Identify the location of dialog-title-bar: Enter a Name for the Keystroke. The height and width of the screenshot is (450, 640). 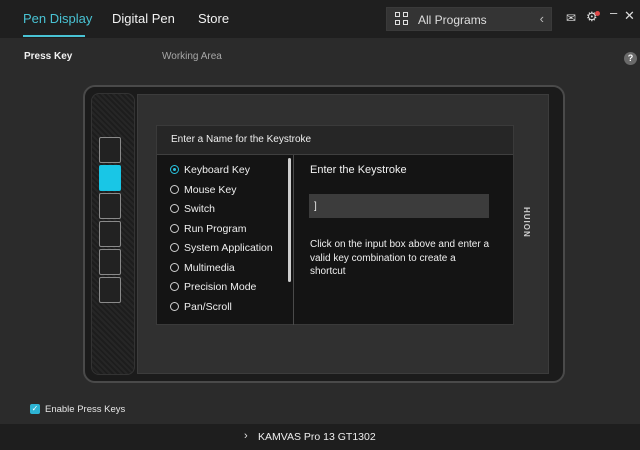
(335, 140).